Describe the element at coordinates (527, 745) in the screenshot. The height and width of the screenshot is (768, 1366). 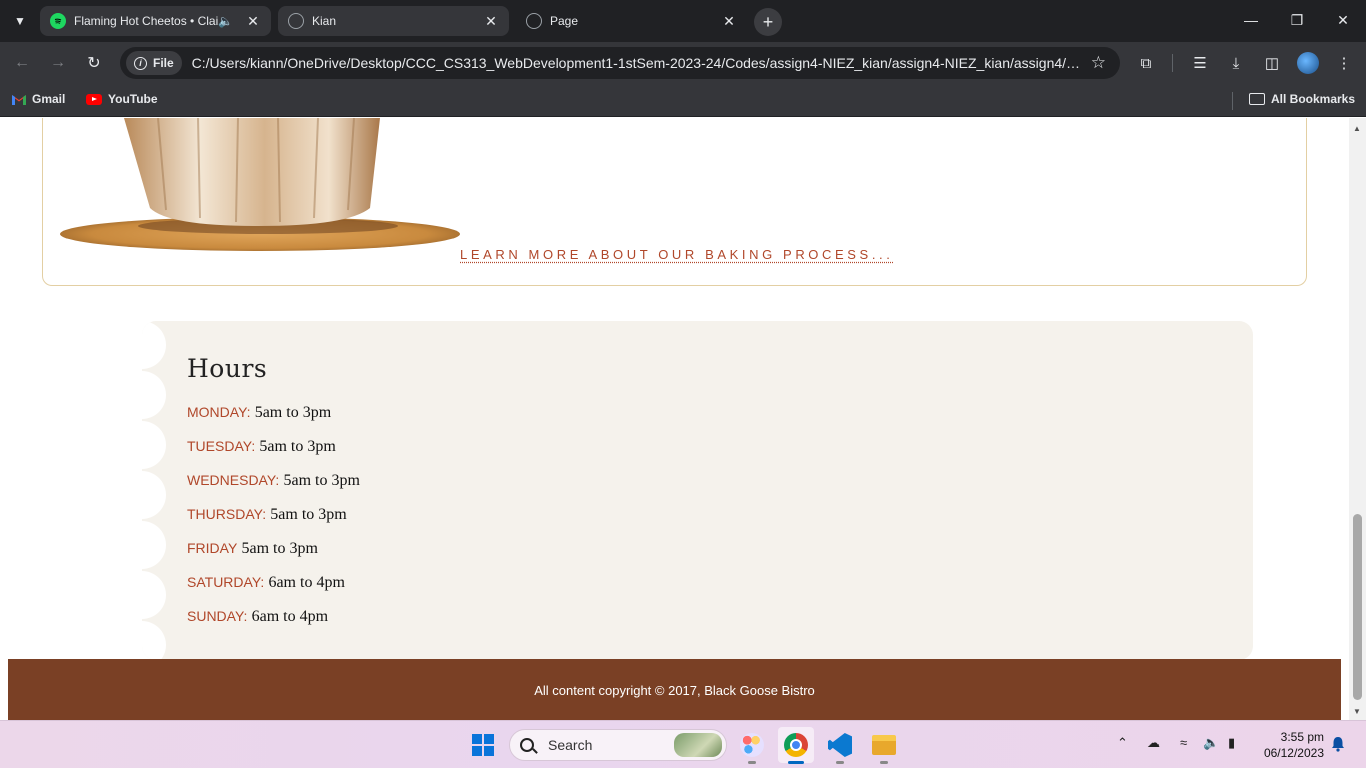
I see `search-icon` at that location.